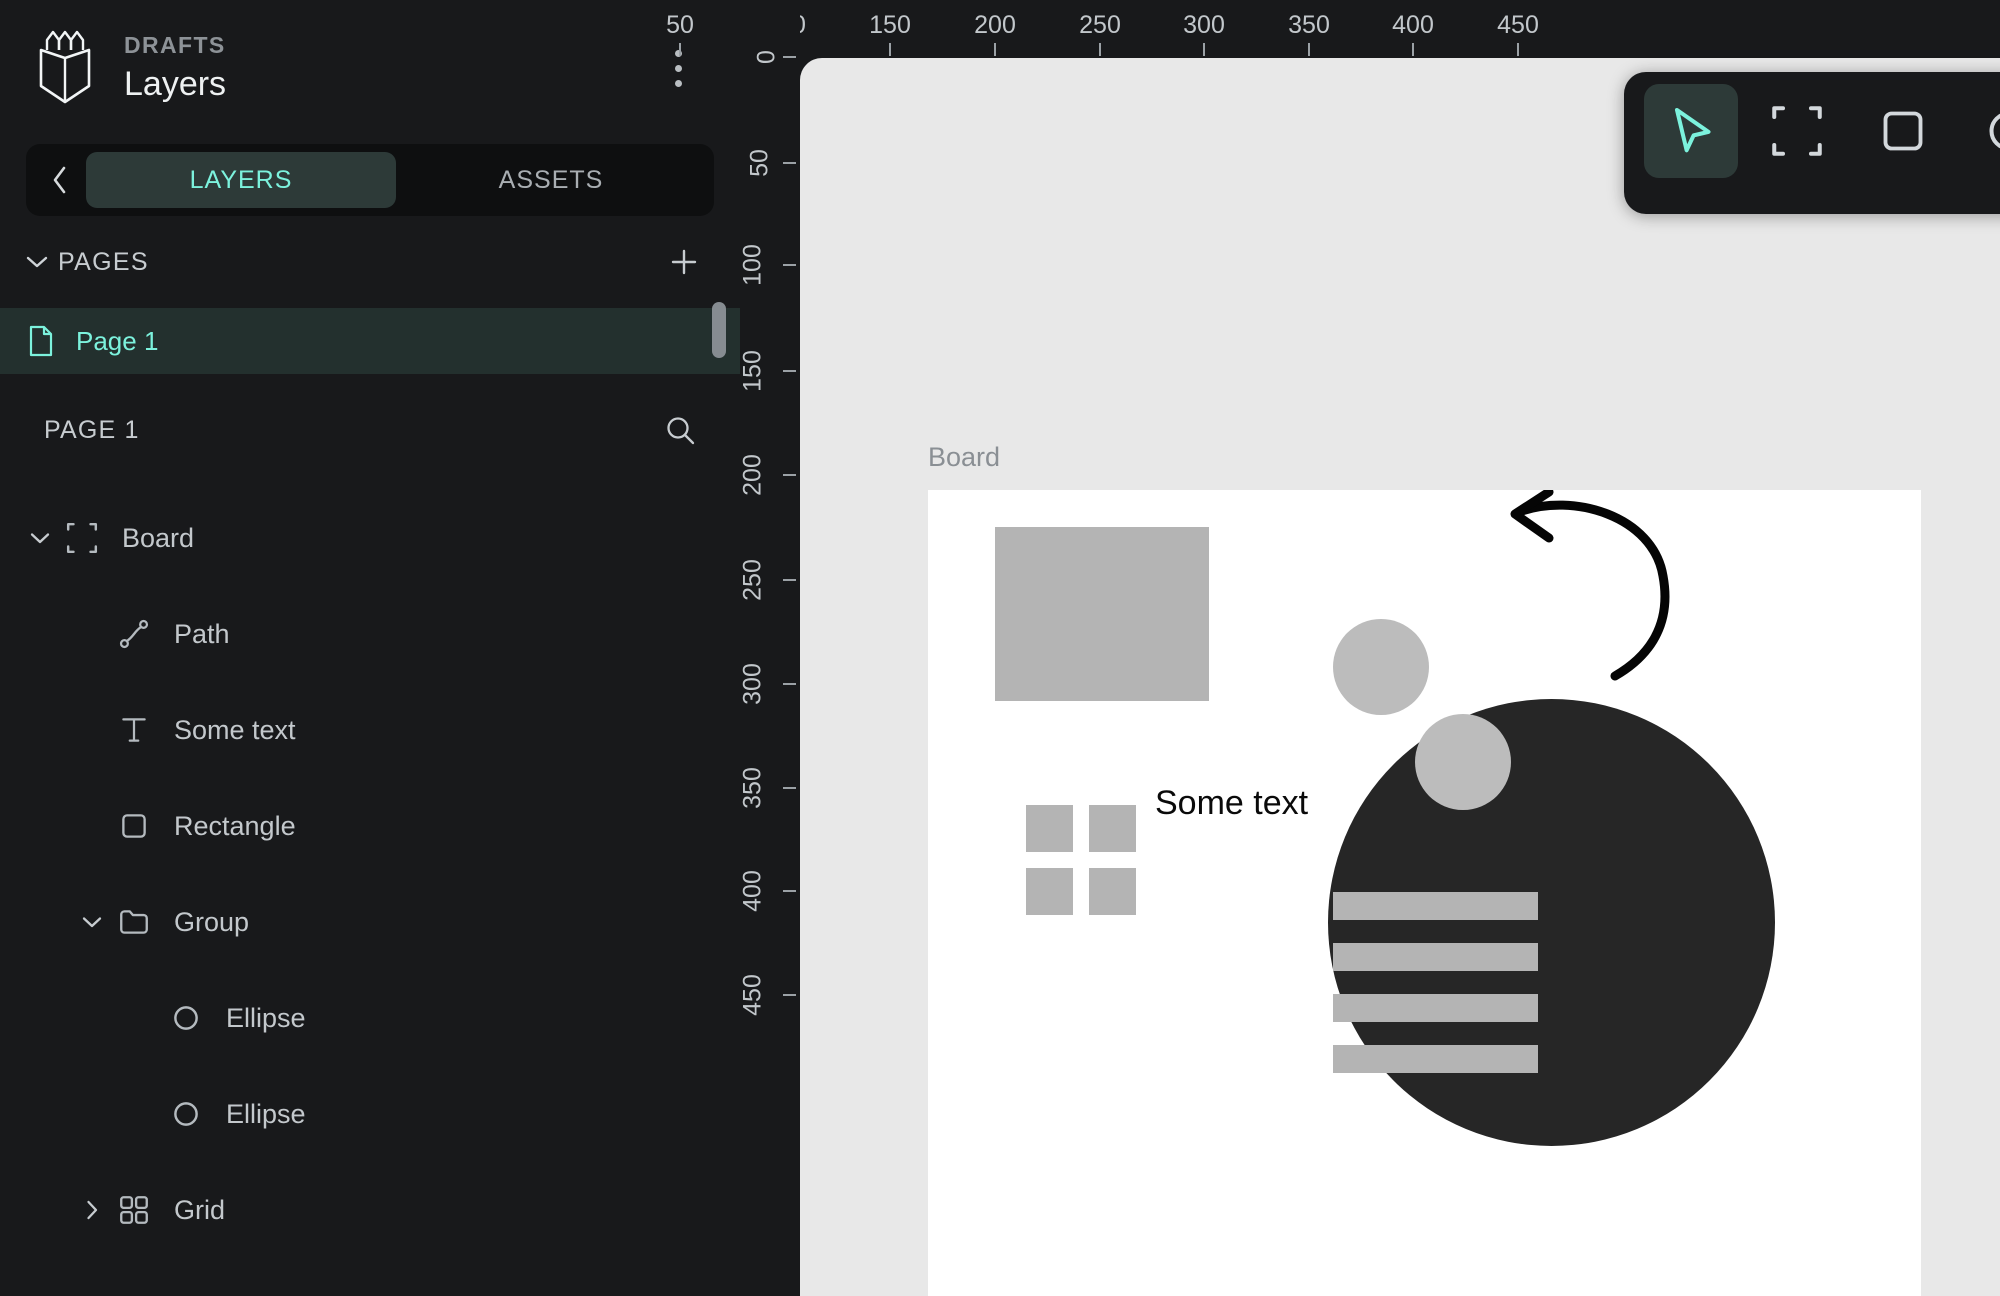 The height and width of the screenshot is (1296, 2000). I want to click on layer-row: Board, so click(370, 538).